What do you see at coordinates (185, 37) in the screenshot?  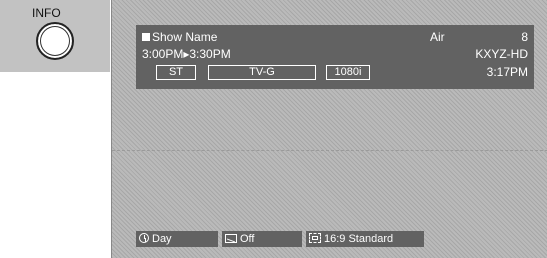 I see `show-name-text: Show Name` at bounding box center [185, 37].